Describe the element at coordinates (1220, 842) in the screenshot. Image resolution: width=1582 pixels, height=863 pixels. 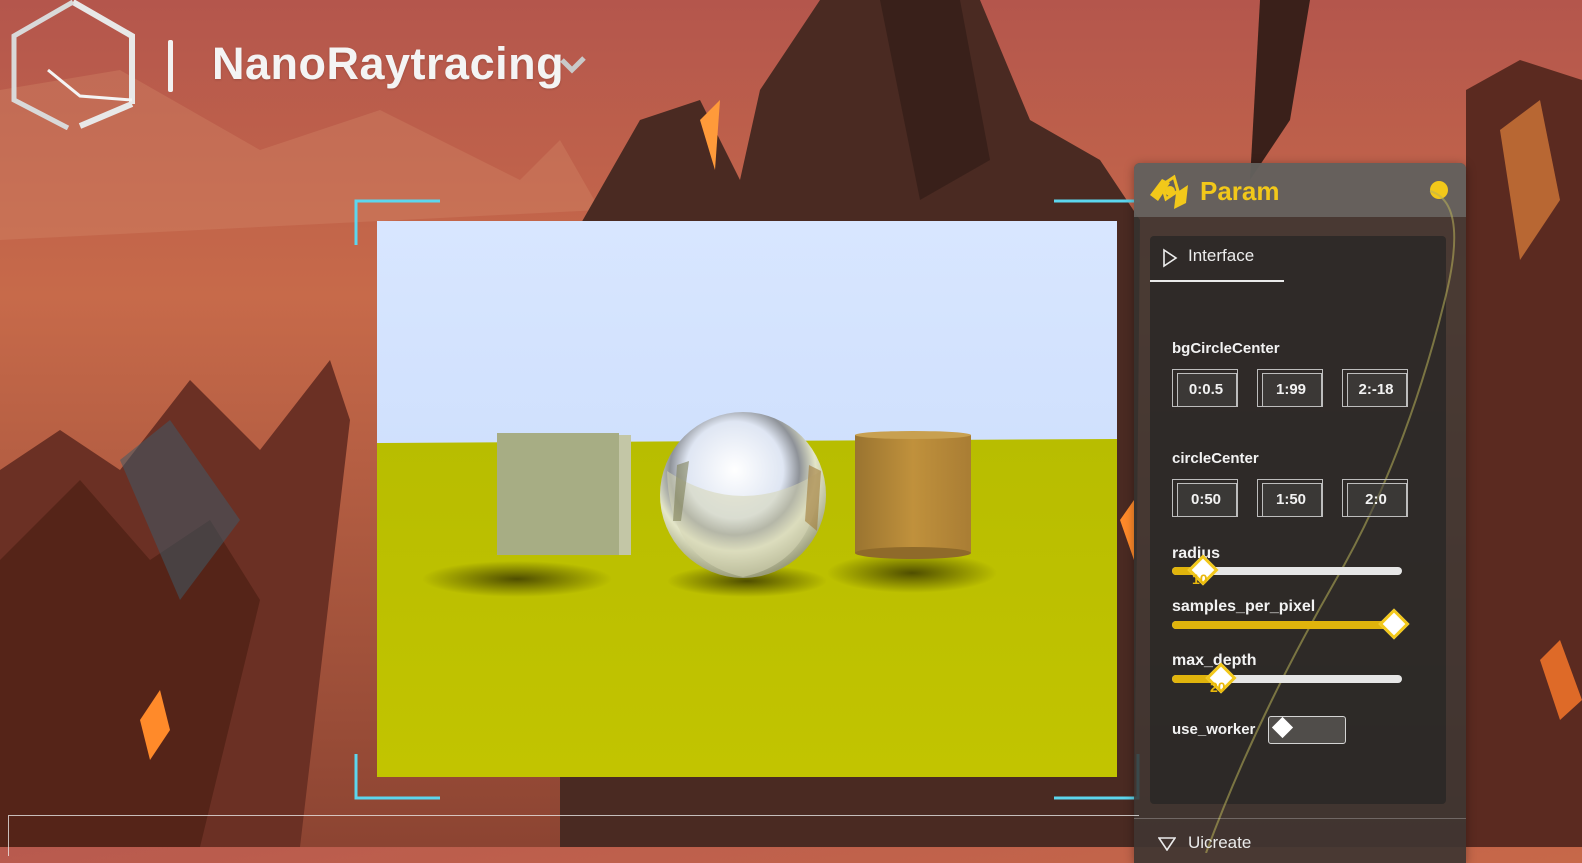
I see `uicreate-label: Uicreate` at that location.